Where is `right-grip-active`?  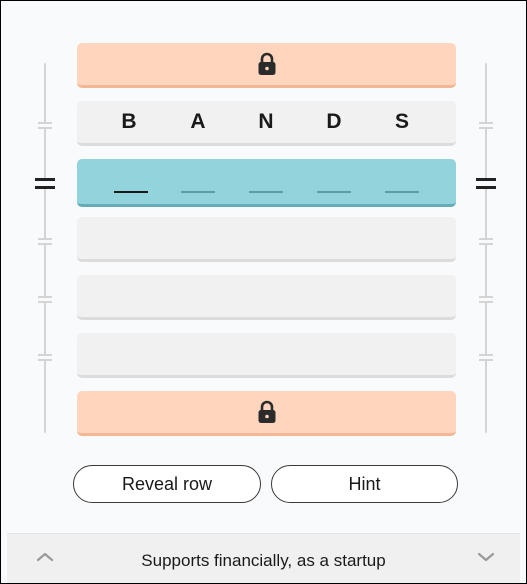
right-grip-active is located at coordinates (486, 183).